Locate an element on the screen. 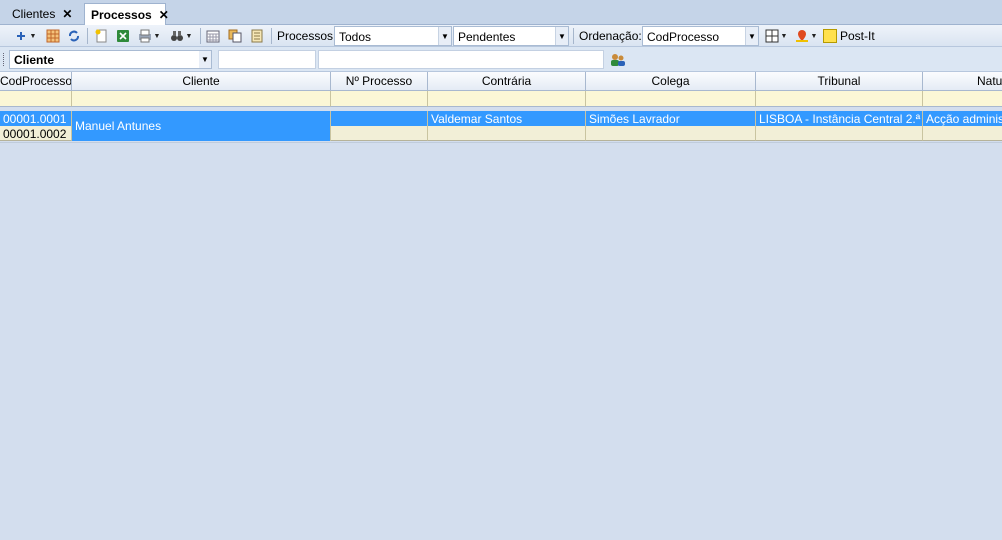 Image resolution: width=1002 pixels, height=540 pixels. excel-icon is located at coordinates (123, 36).